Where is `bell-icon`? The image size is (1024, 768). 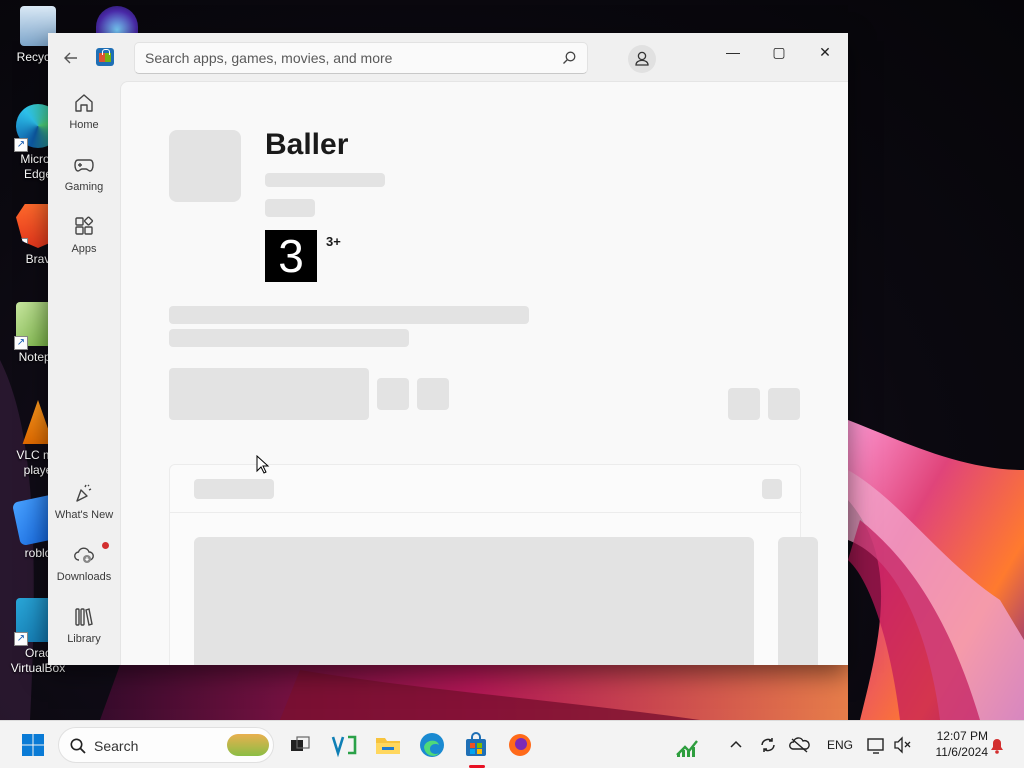
bell-icon is located at coordinates (997, 746).